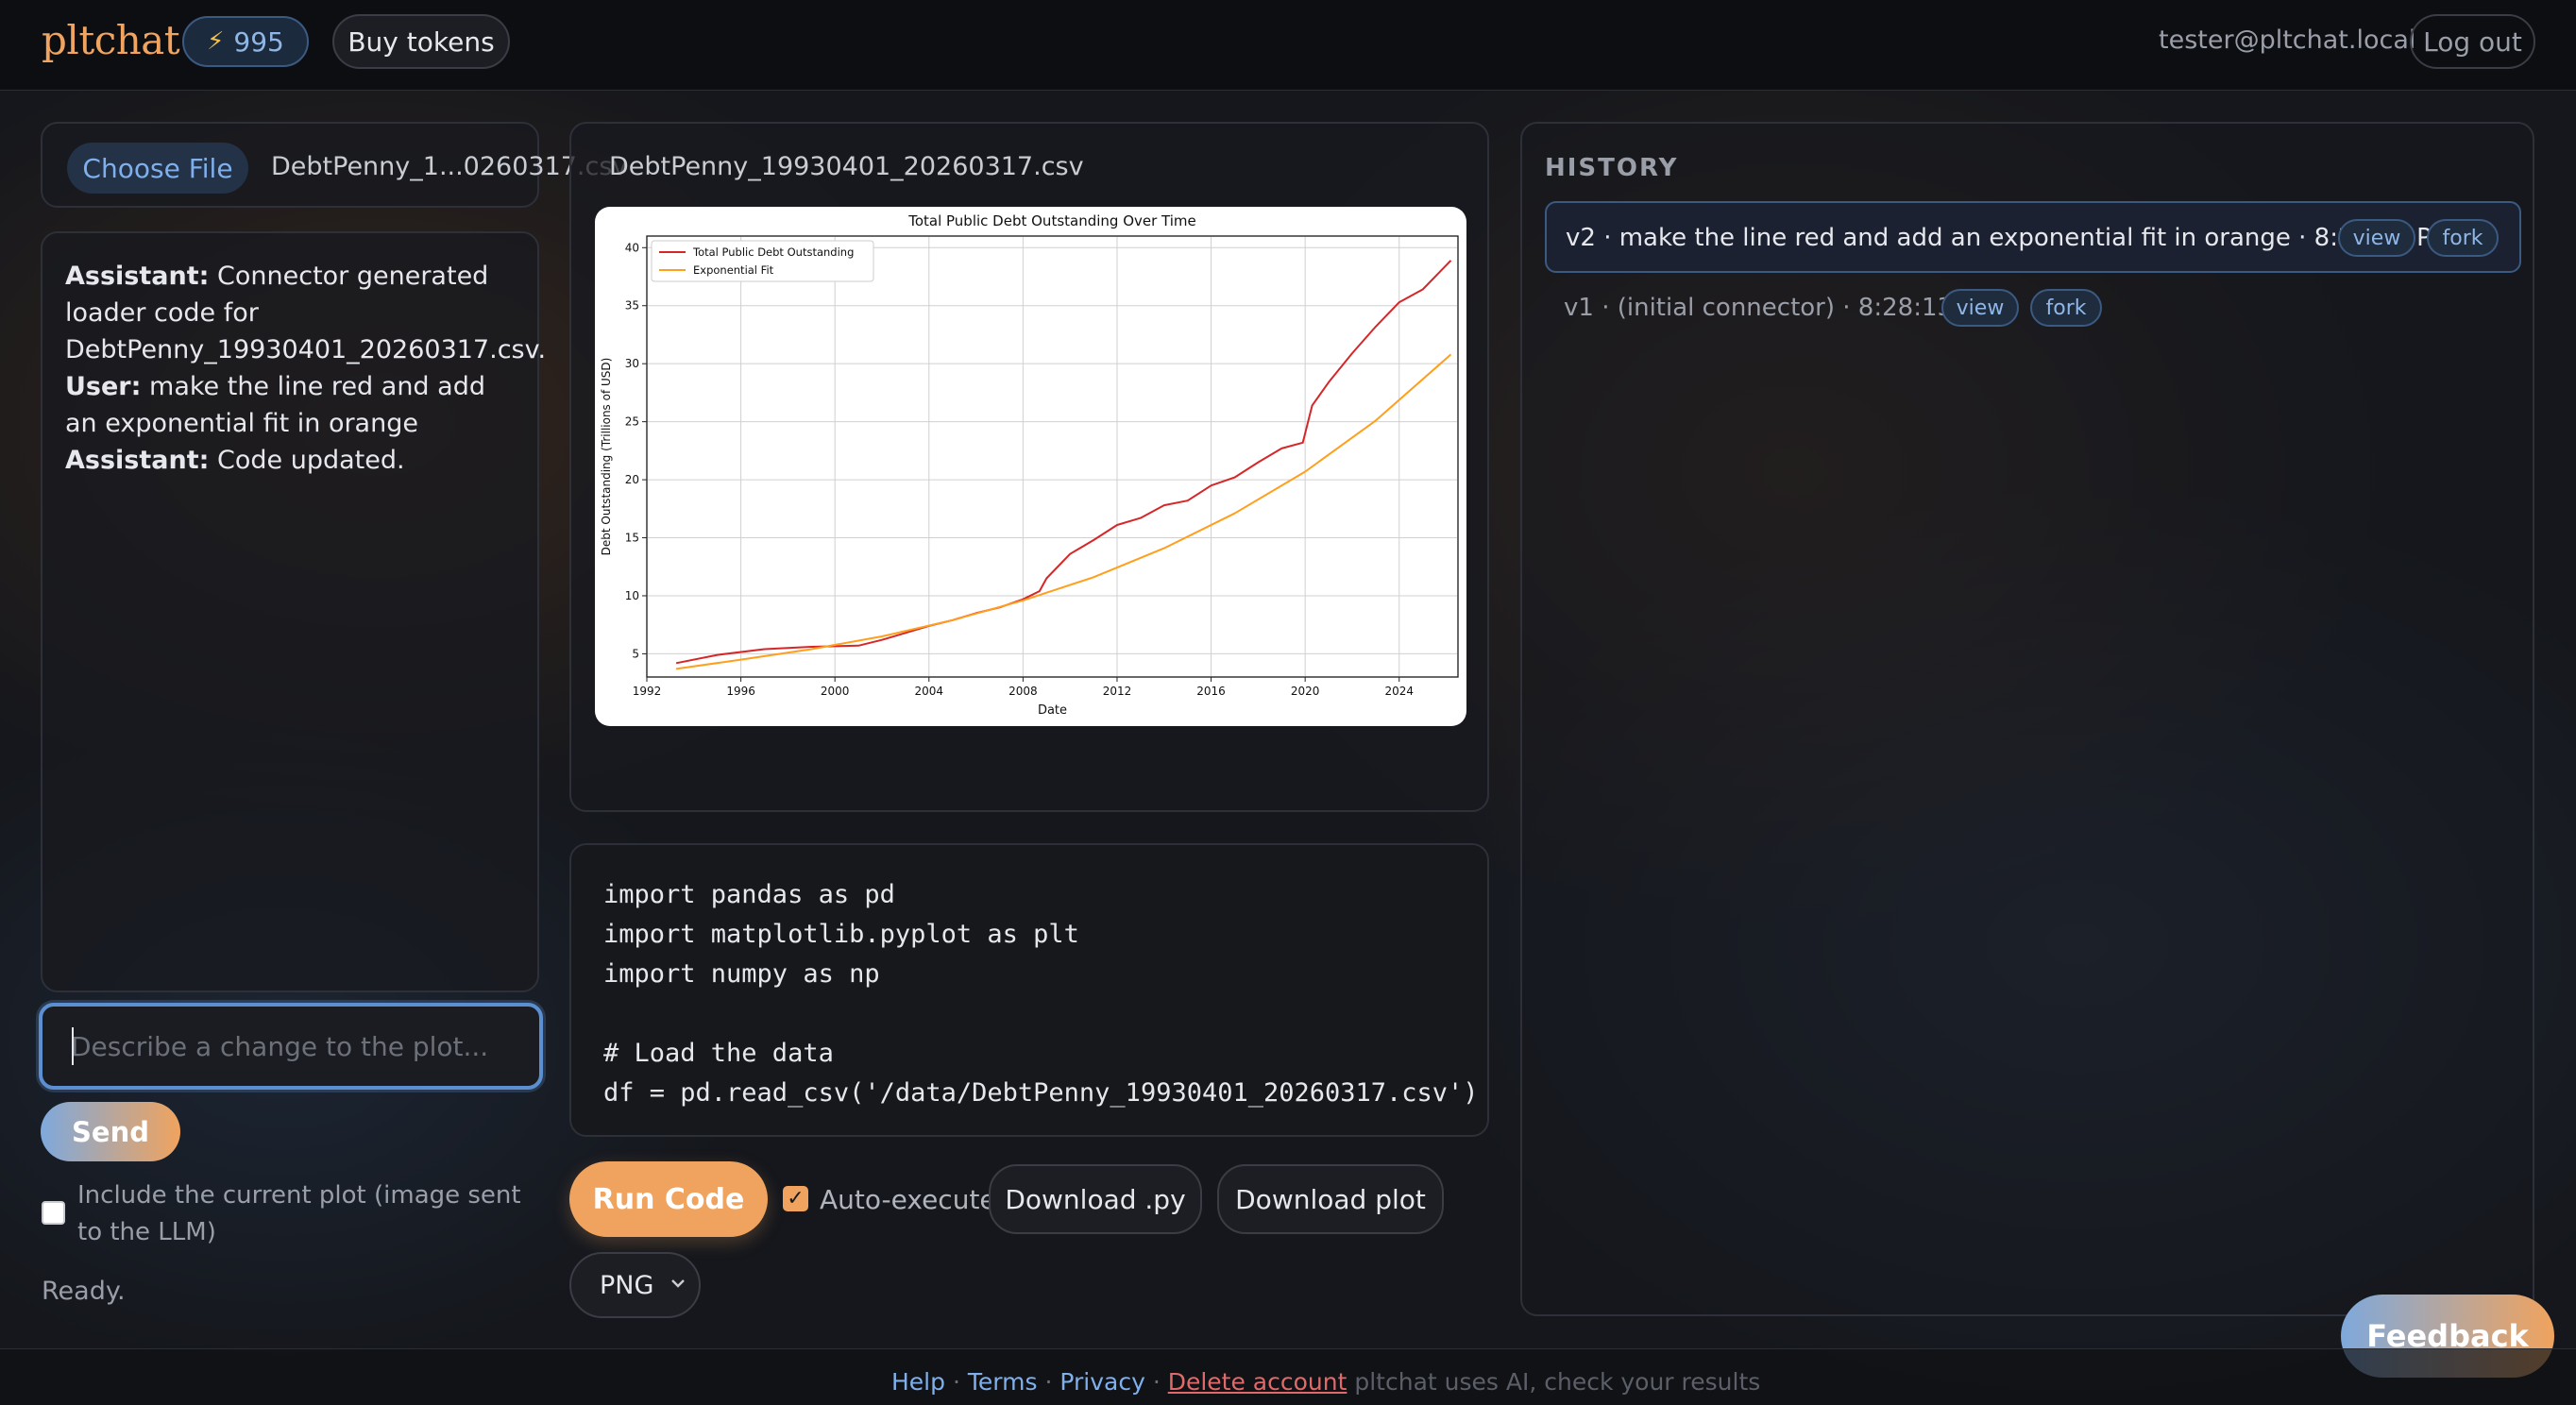 The image size is (2576, 1405). Describe the element at coordinates (632, 422) in the screenshot. I see `y-tick-label: 25` at that location.